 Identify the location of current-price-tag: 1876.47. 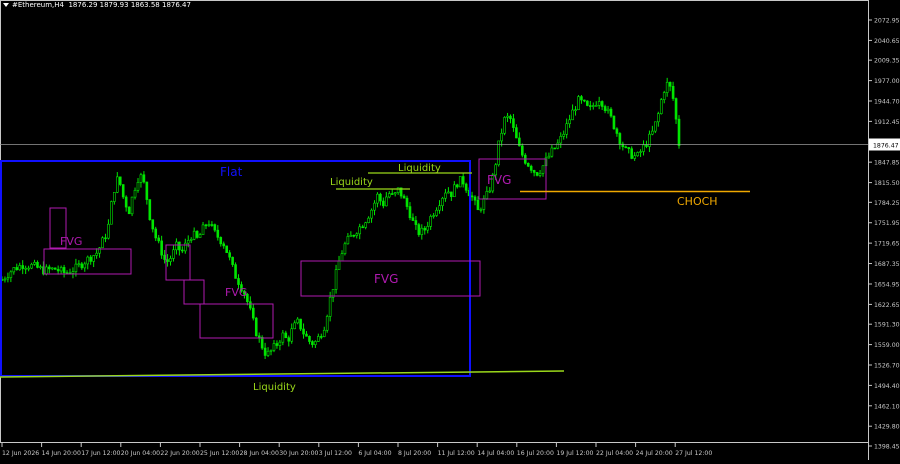
(884, 144).